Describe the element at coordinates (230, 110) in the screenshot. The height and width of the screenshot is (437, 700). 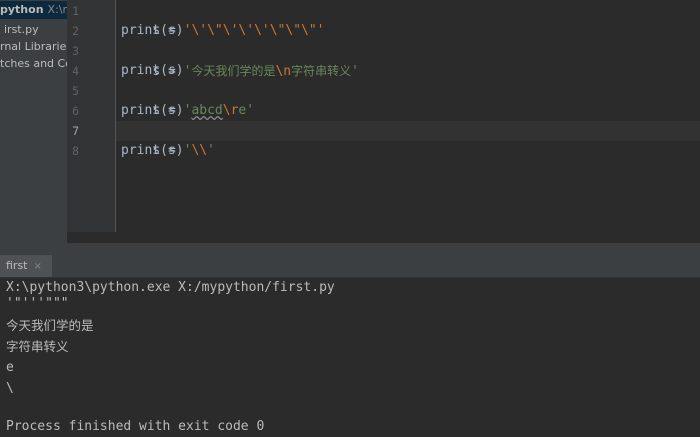
I see `escape-sequence: \r` at that location.